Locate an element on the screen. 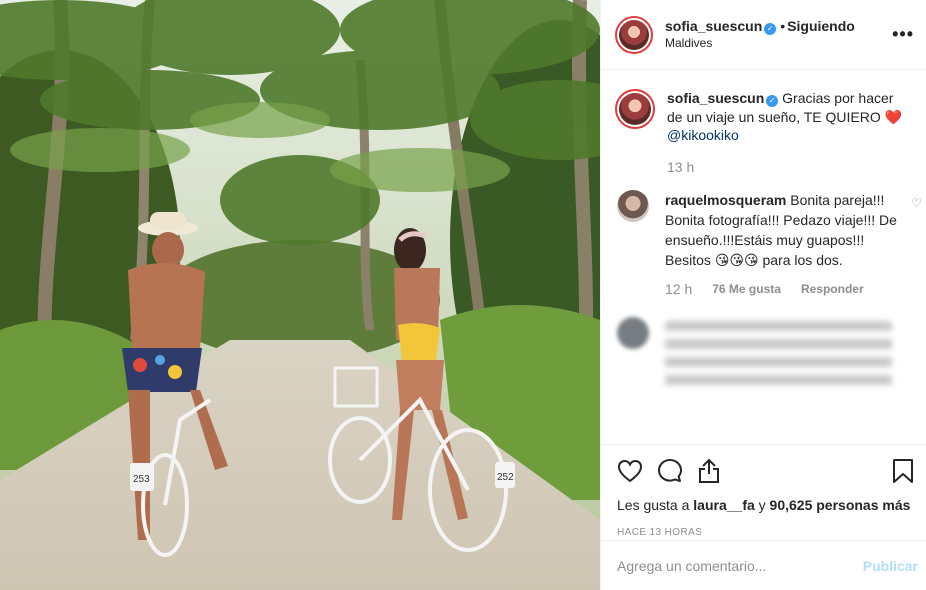  blurred-comment-item is located at coordinates (763, 355).